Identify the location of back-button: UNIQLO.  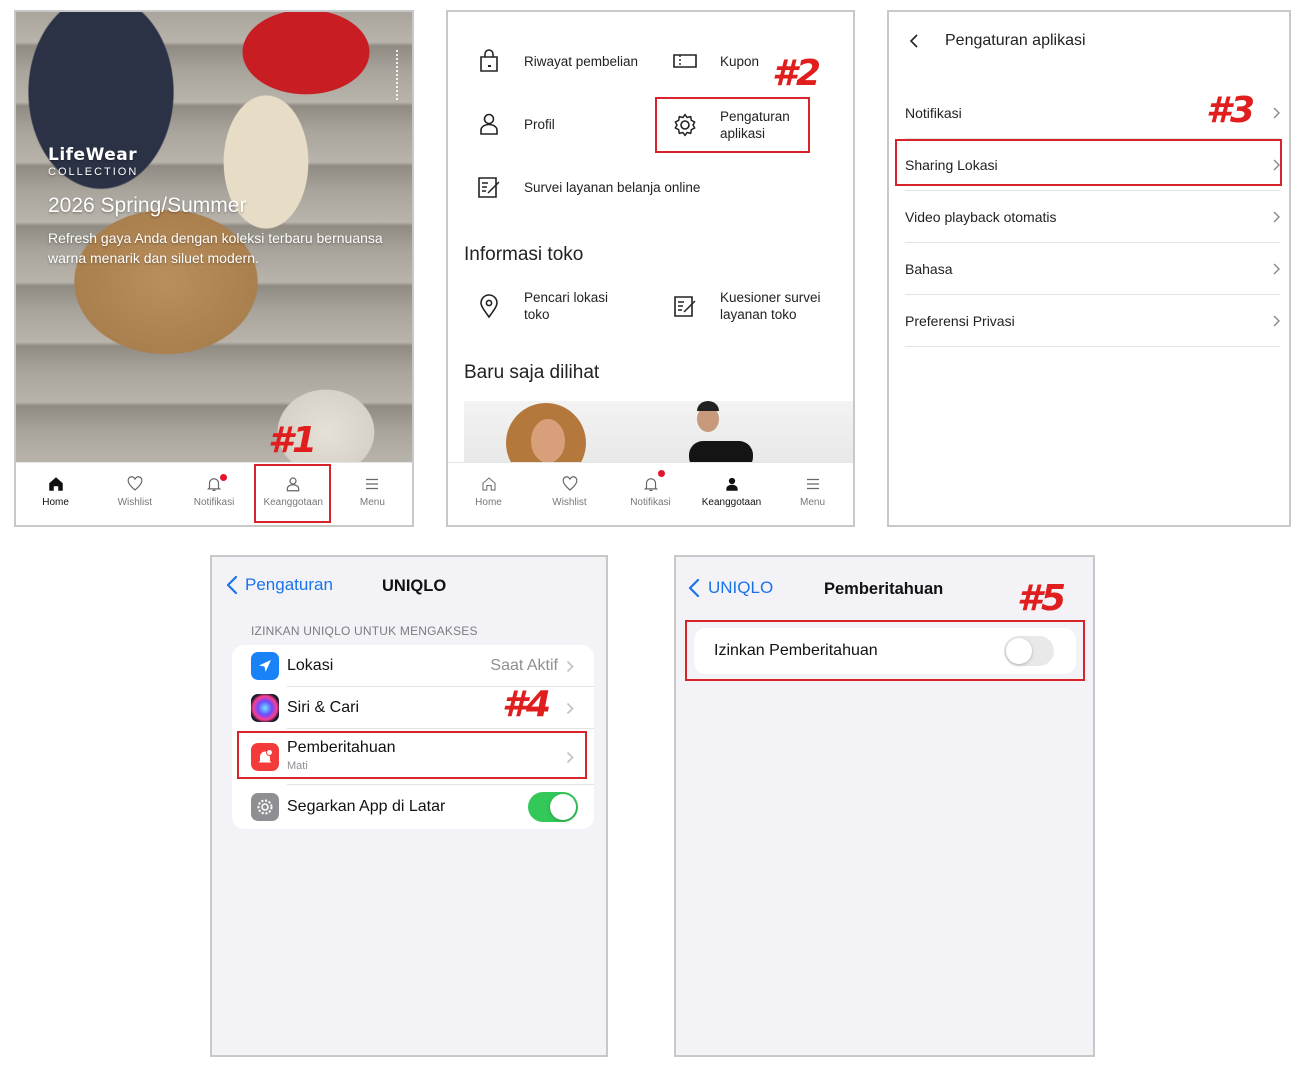
(730, 588).